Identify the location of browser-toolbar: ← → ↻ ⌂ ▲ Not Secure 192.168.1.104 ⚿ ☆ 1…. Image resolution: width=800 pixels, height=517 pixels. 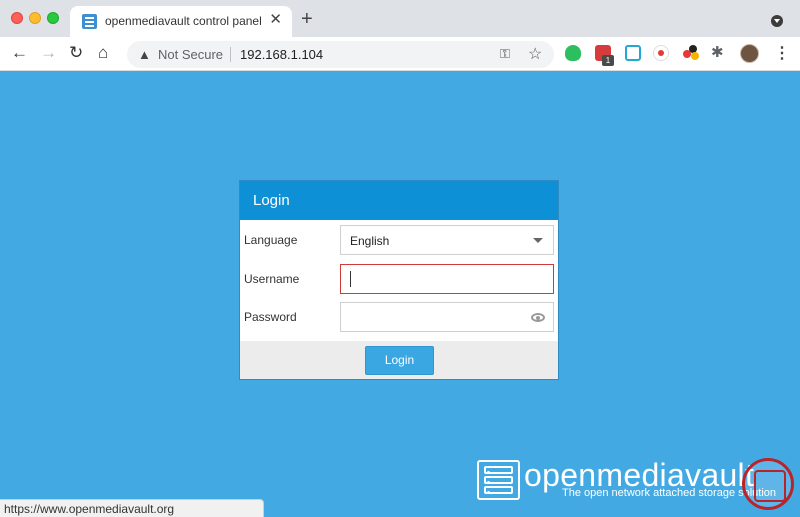
(400, 54).